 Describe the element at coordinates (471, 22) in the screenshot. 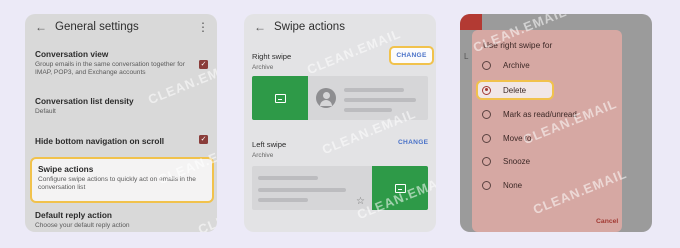

I see `background-red-swipe` at that location.